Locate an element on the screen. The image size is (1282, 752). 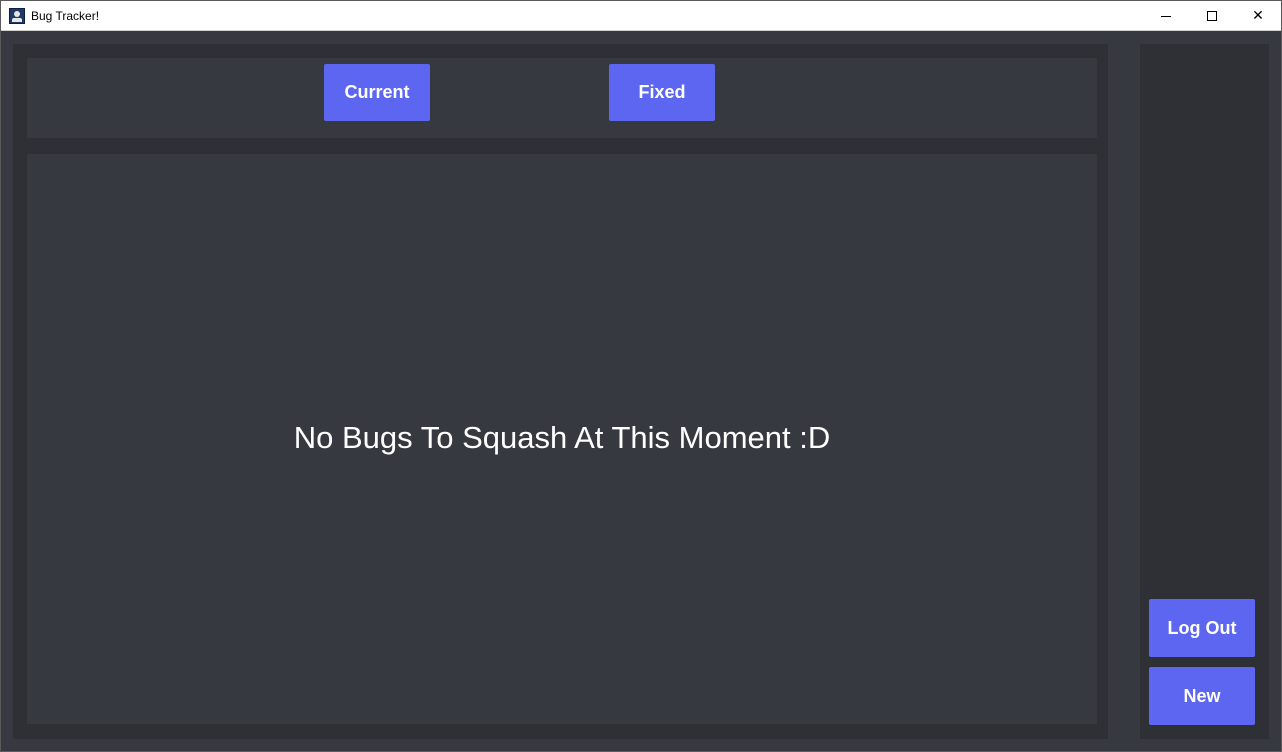
close-button: ✕ is located at coordinates (1258, 16).